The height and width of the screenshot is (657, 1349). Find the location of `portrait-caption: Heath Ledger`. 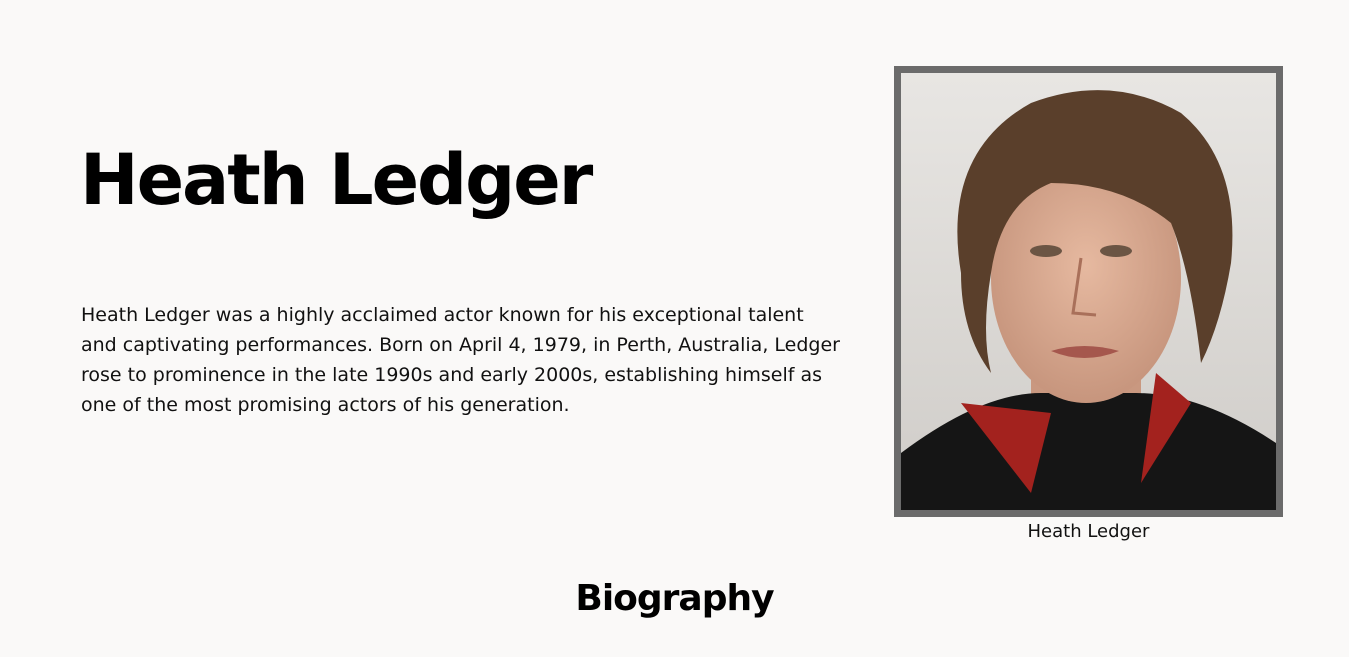

portrait-caption: Heath Ledger is located at coordinates (1088, 531).